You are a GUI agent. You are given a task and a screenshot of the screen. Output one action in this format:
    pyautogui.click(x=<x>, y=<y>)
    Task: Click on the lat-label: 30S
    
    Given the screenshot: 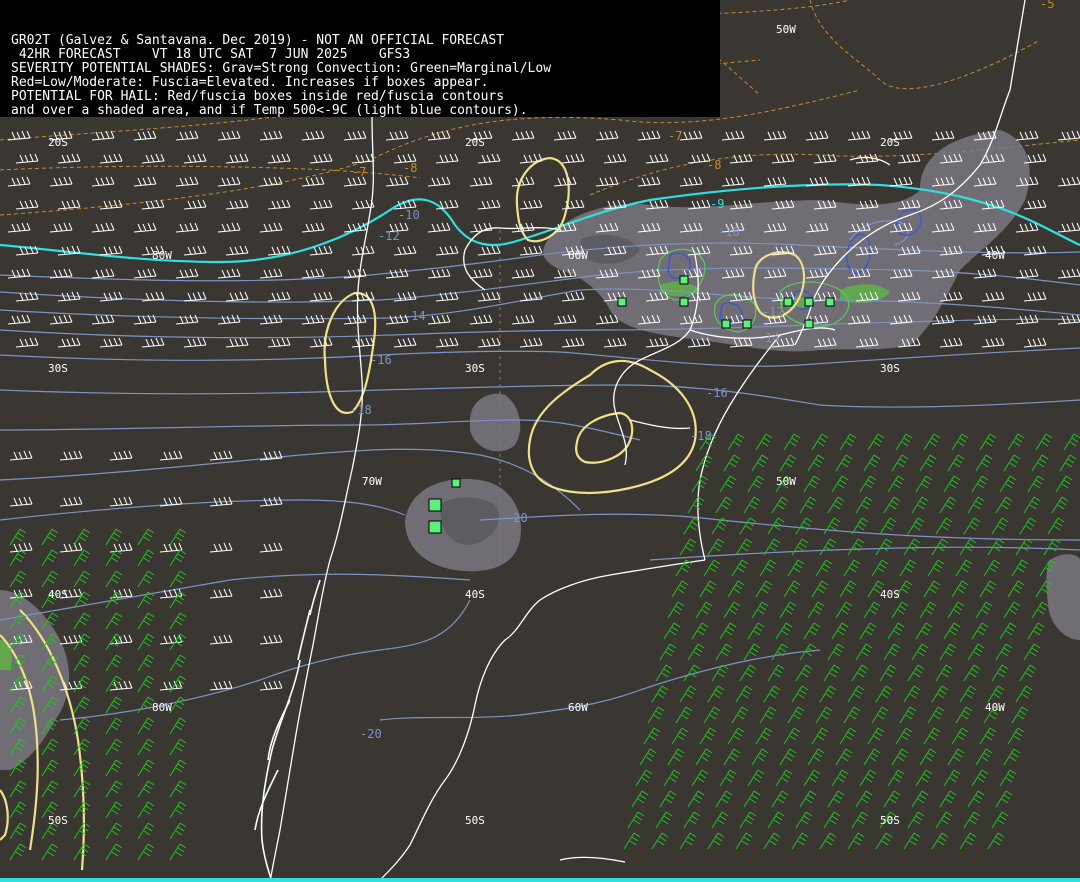 What is the action you would take?
    pyautogui.click(x=890, y=368)
    